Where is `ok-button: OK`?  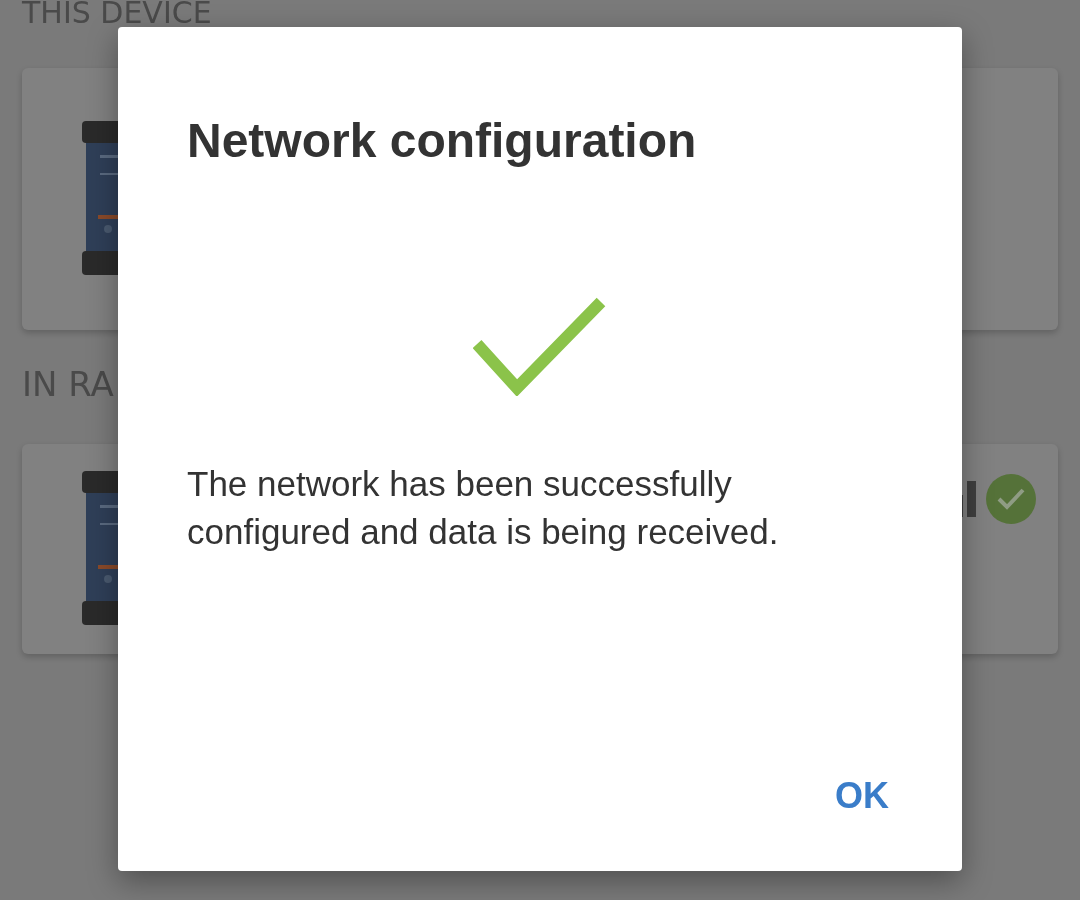
ok-button: OK is located at coordinates (862, 796).